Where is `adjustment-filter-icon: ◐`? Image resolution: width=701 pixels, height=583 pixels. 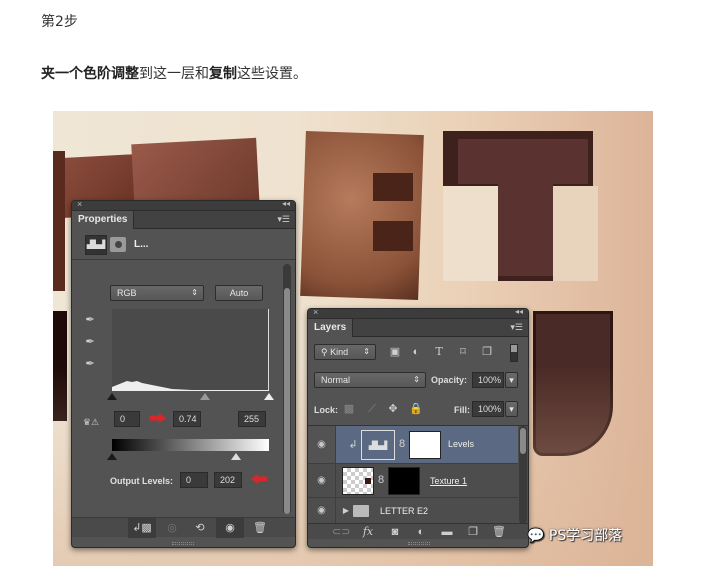
adjustment-filter-icon: ◐ is located at coordinates (416, 352).